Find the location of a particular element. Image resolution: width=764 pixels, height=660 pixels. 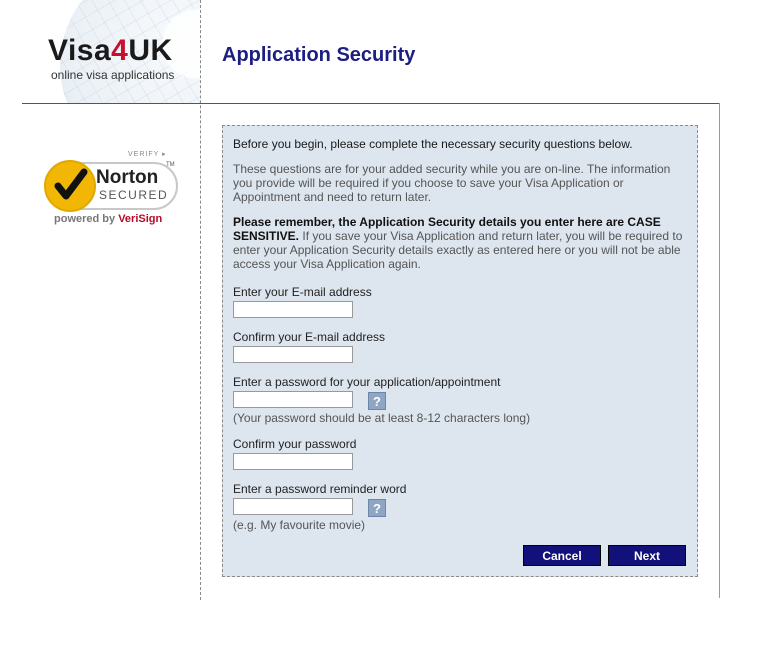

reminder-hint: (e.g. My favourite movie) is located at coordinates (299, 525).